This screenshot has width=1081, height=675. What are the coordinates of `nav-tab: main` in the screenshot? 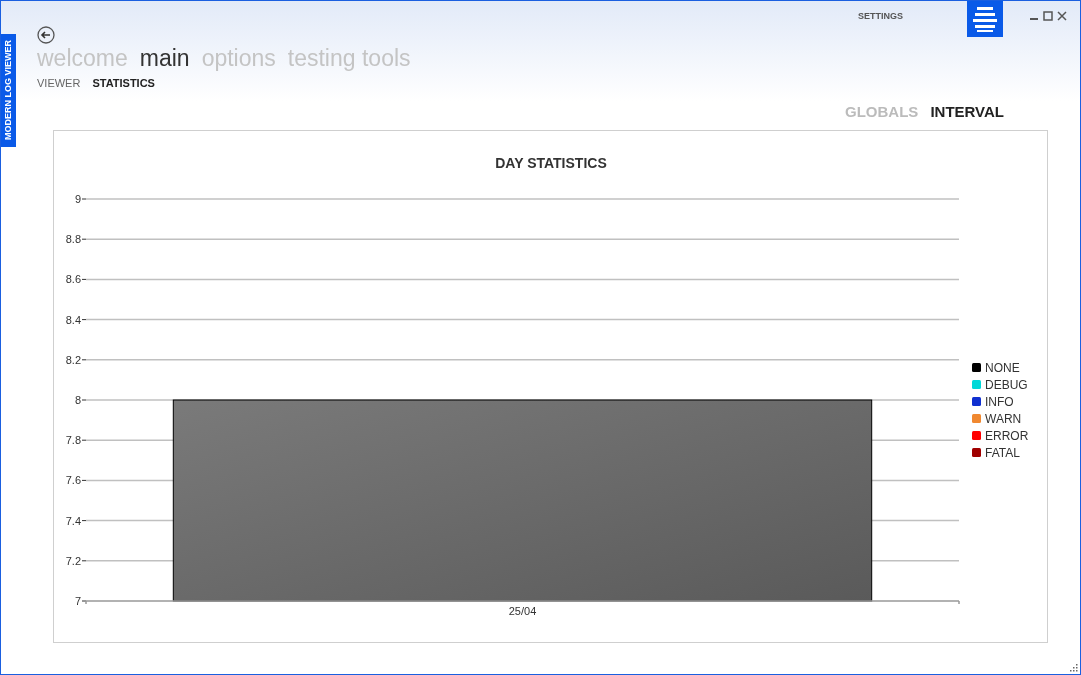 It's located at (164, 58).